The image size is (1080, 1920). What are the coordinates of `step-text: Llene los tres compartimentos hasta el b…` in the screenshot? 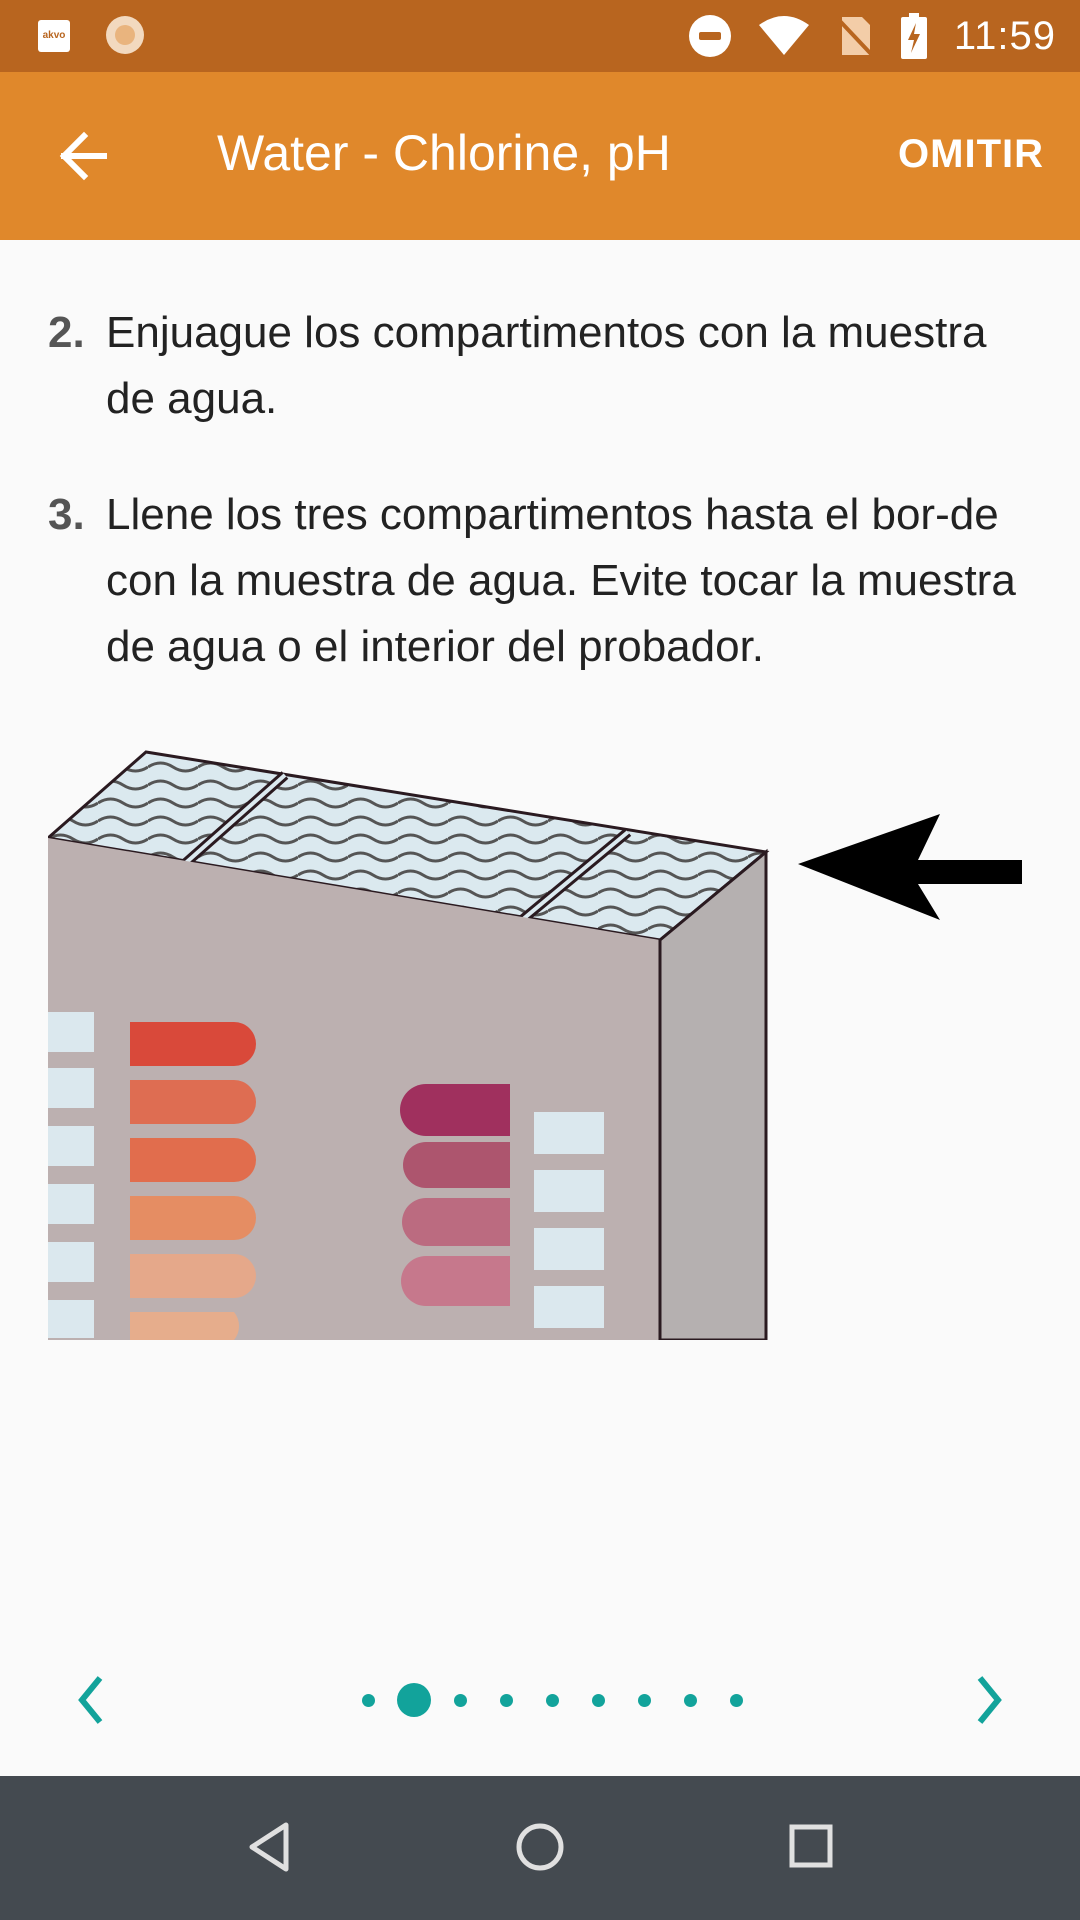 It's located at (561, 580).